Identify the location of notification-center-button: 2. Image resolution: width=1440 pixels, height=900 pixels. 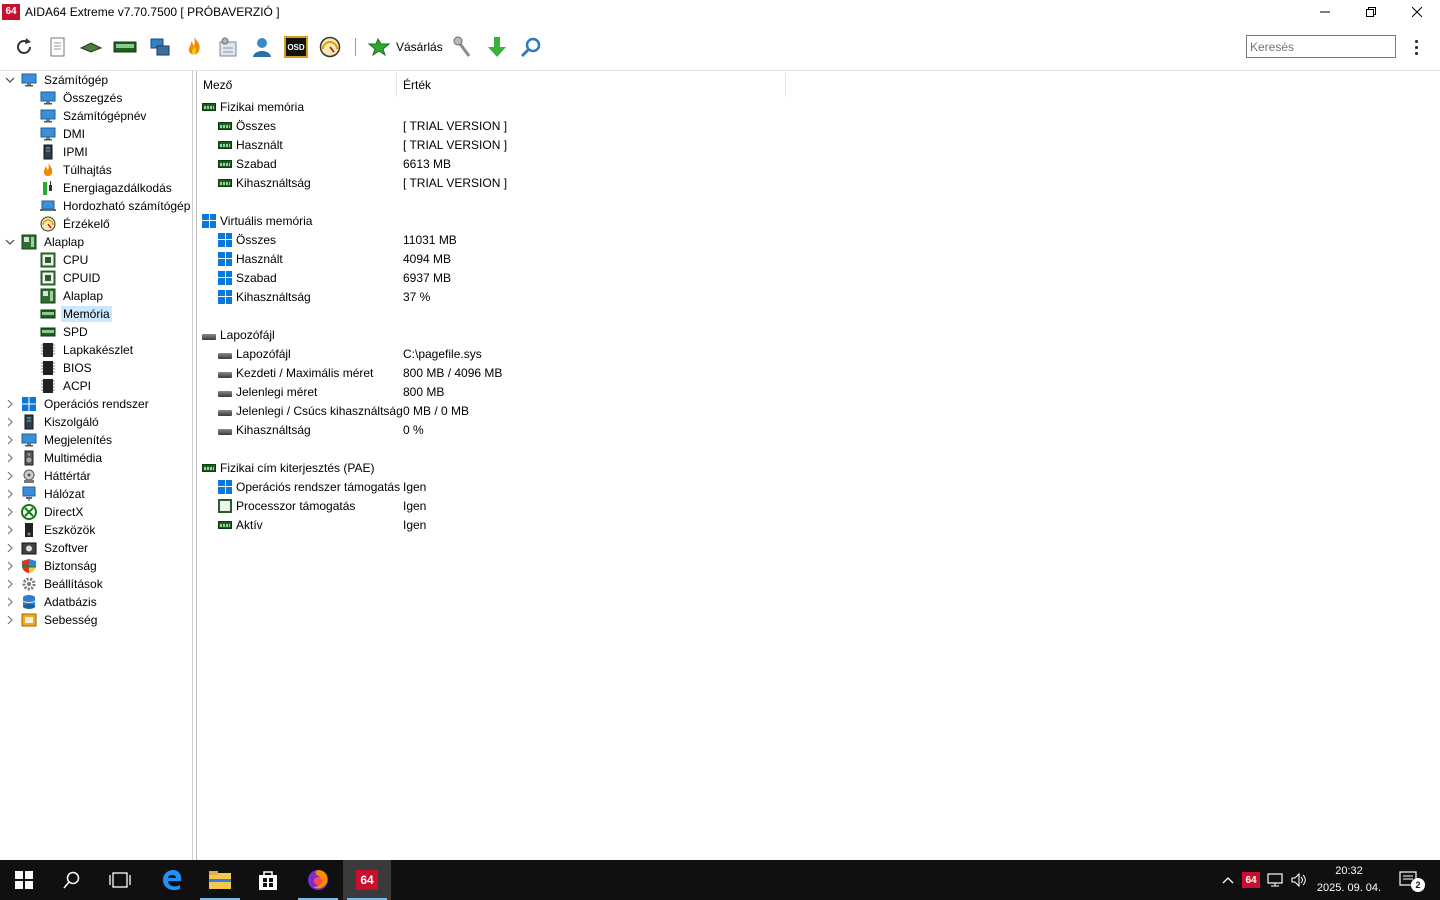
(1411, 881).